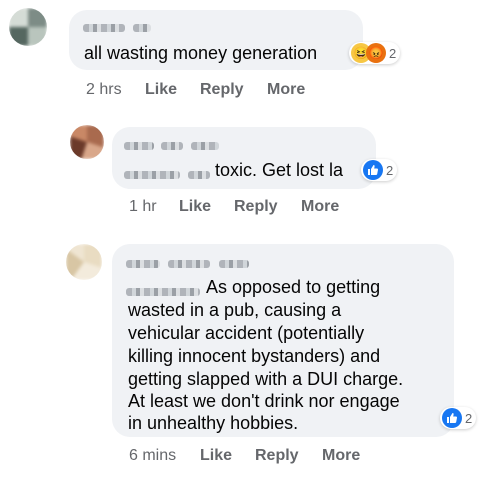 This screenshot has width=500, height=478. I want to click on comment-text-line: As opposed to getting, so click(293, 287).